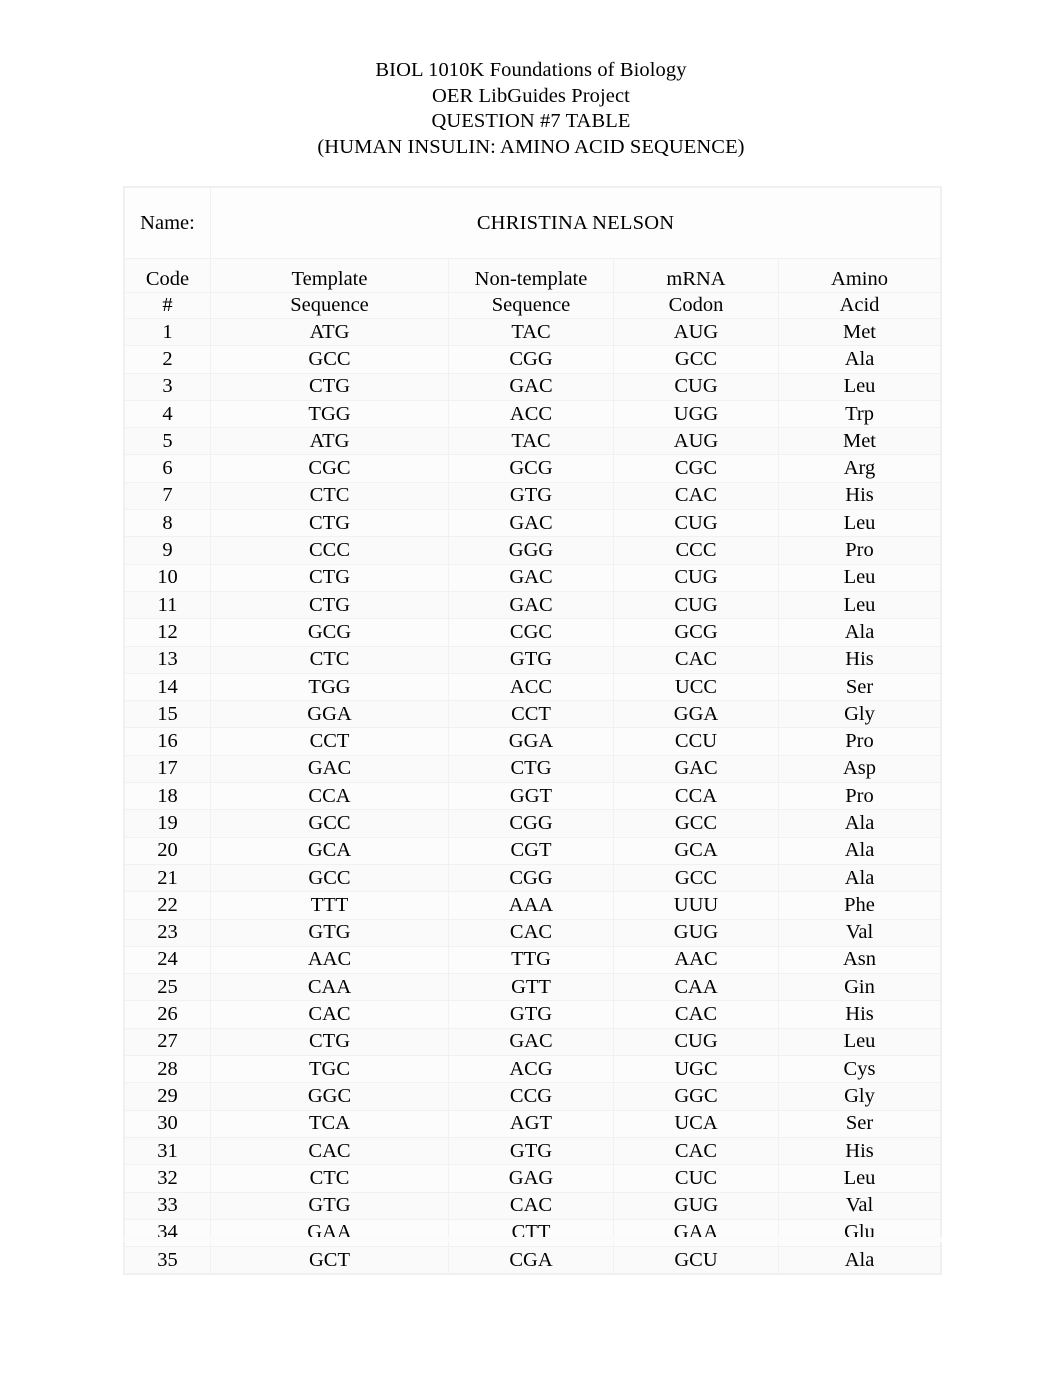  Describe the element at coordinates (329, 305) in the screenshot. I see `header-template-sub: Sequence` at that location.